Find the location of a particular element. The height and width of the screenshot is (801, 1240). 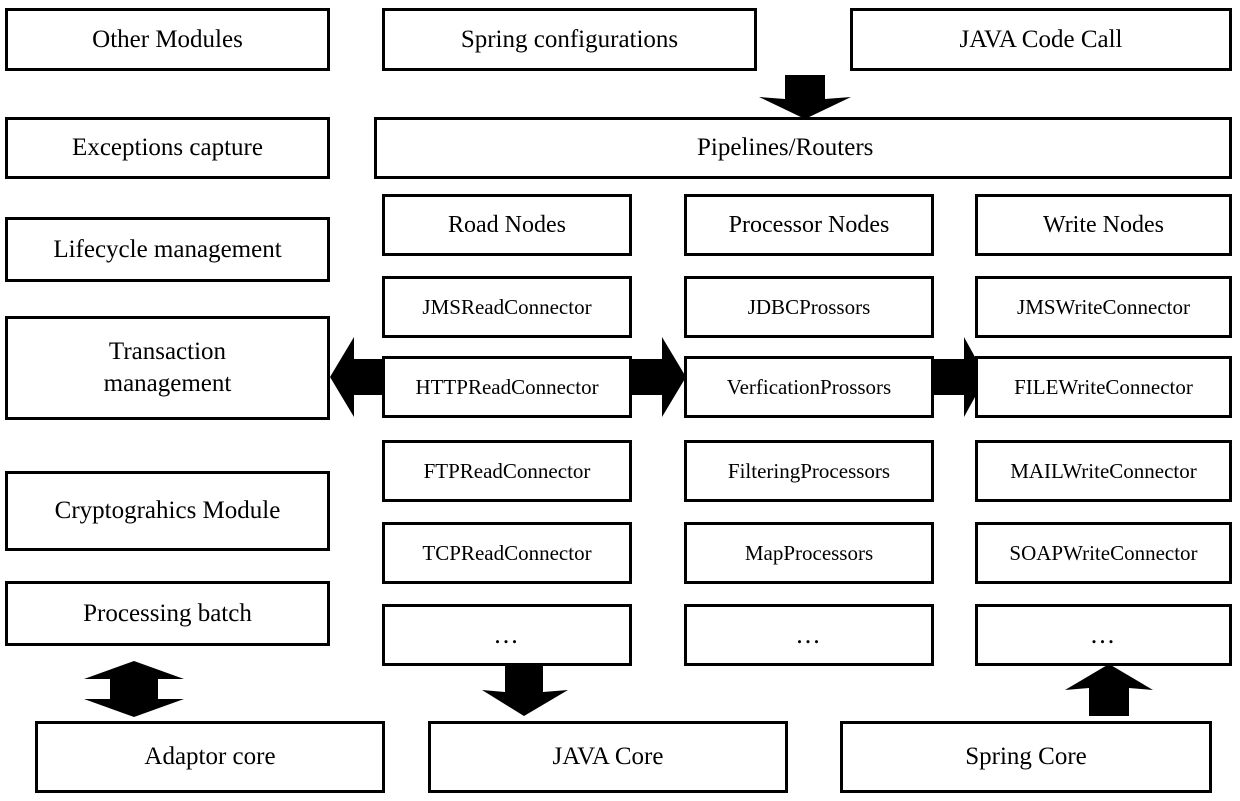

box-processor-item-1: VerficationProssors is located at coordinates (809, 387).